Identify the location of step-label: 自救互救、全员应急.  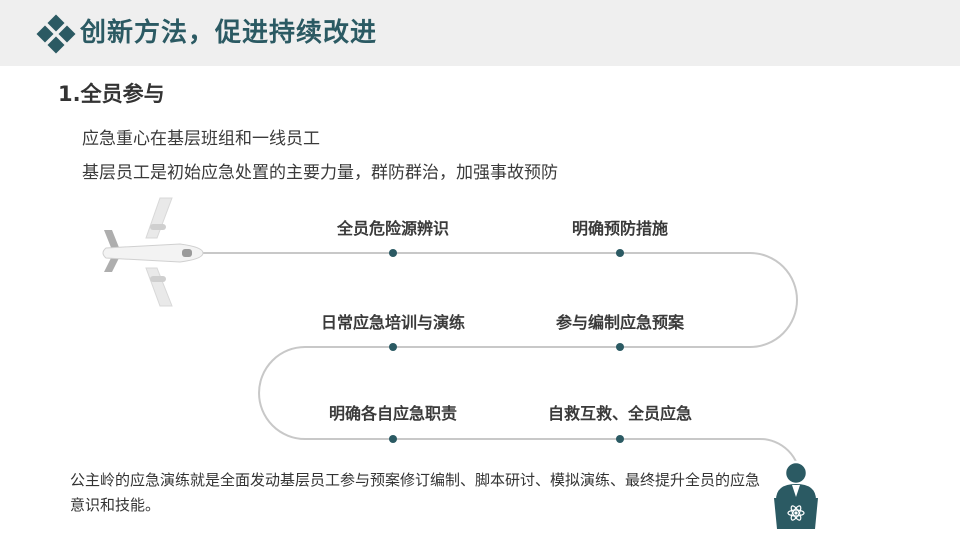
(620, 413).